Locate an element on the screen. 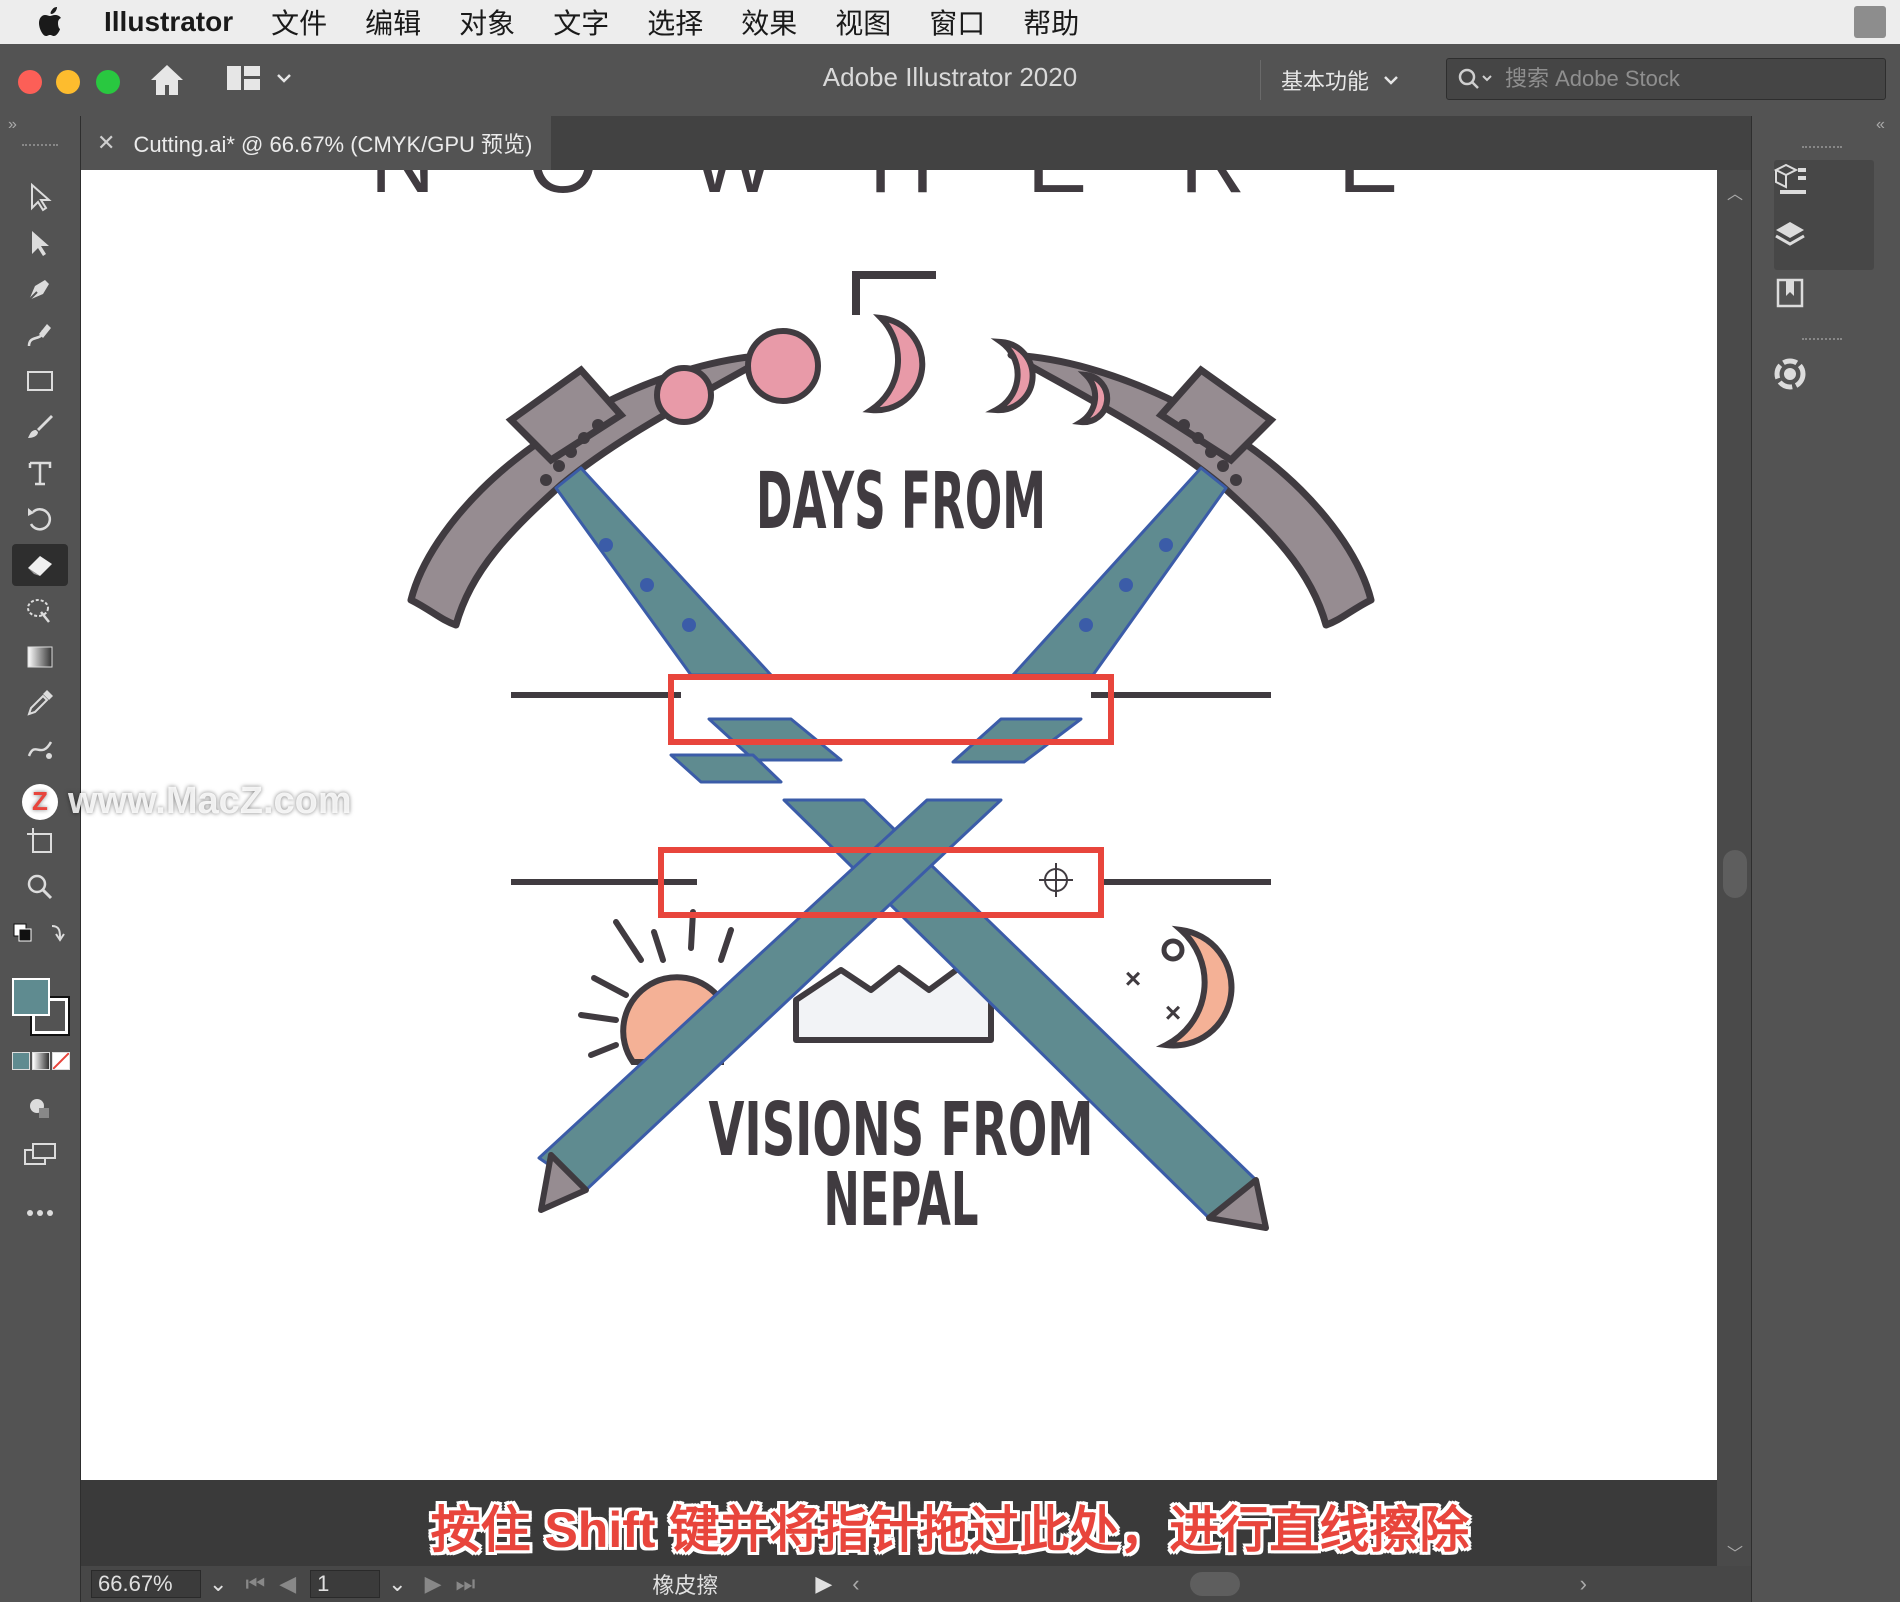 The width and height of the screenshot is (1900, 1602). blend-tool is located at coordinates (40, 749).